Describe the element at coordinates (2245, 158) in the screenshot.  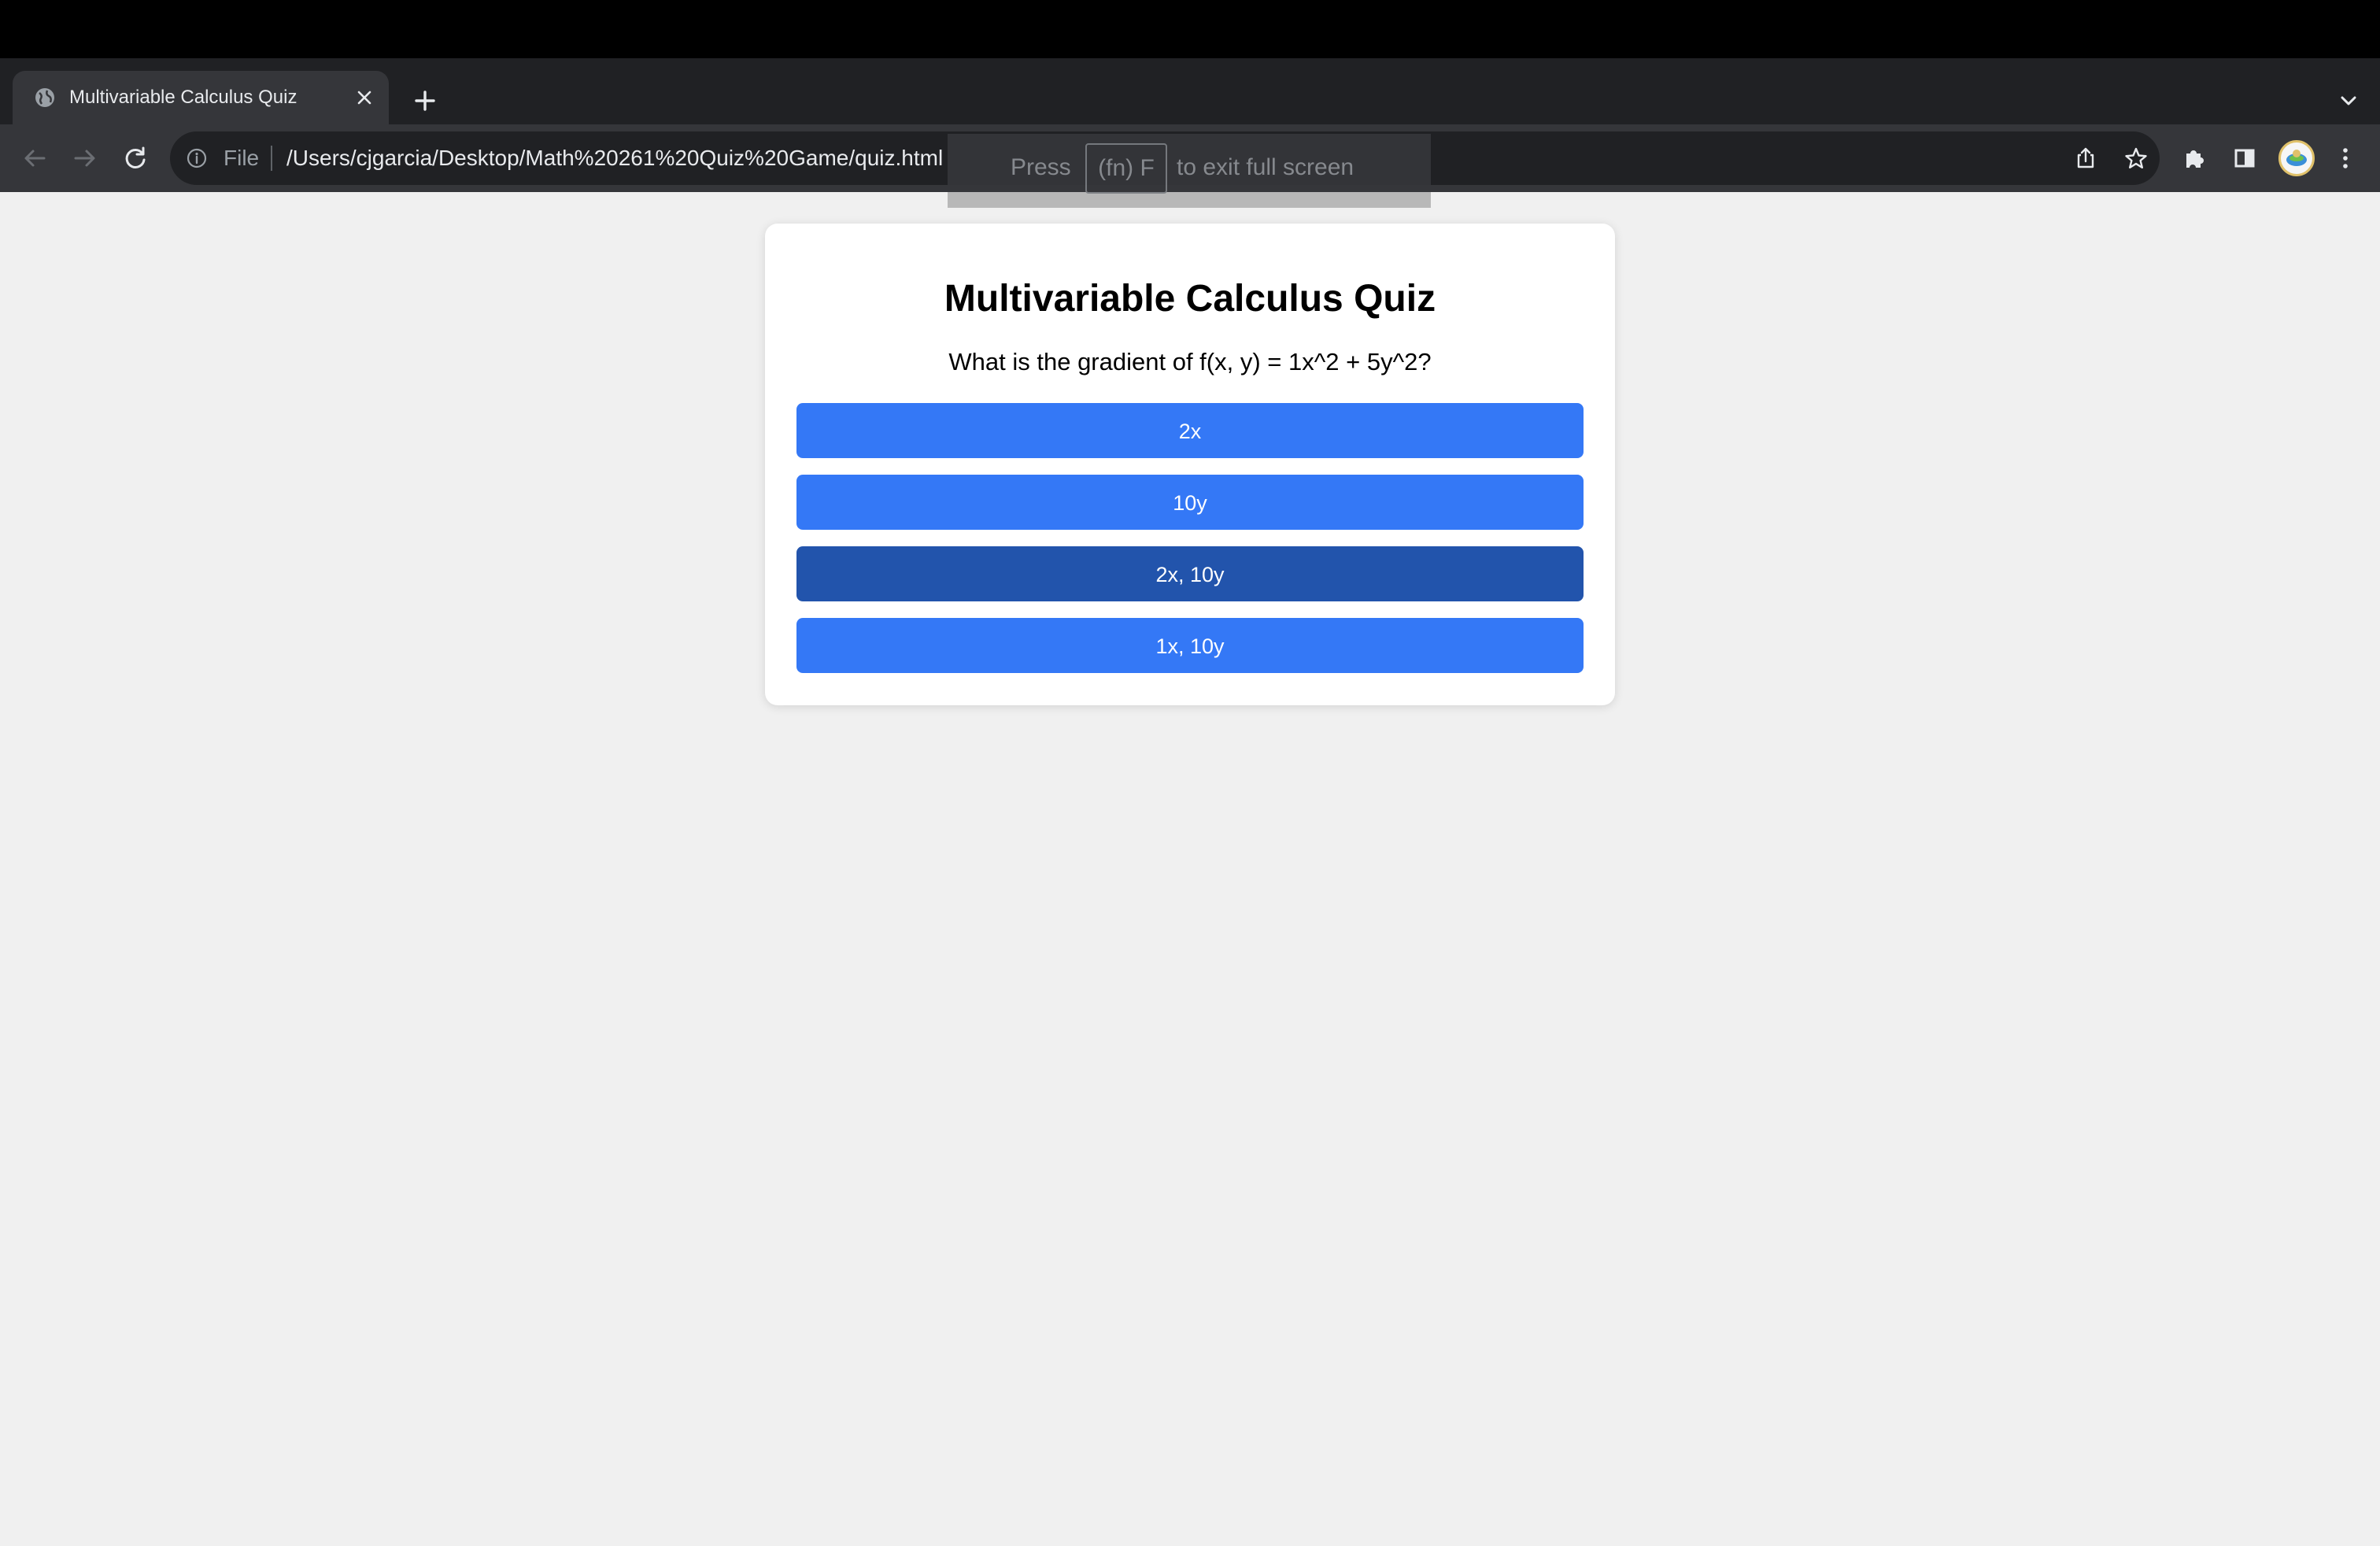
I see `side-panel-icon` at that location.